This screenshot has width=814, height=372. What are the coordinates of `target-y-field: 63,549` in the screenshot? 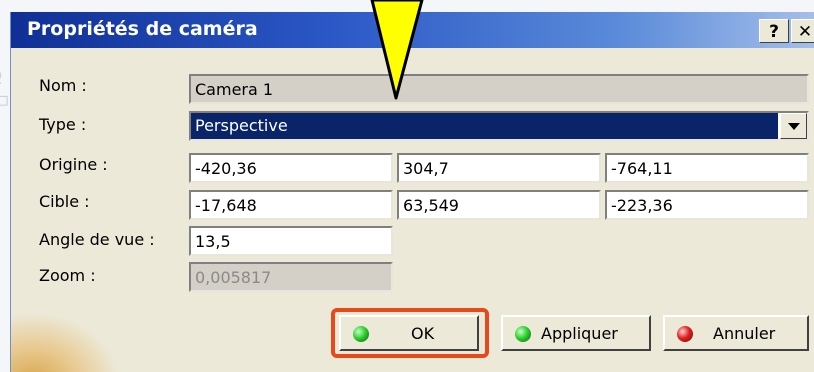 It's located at (499, 205).